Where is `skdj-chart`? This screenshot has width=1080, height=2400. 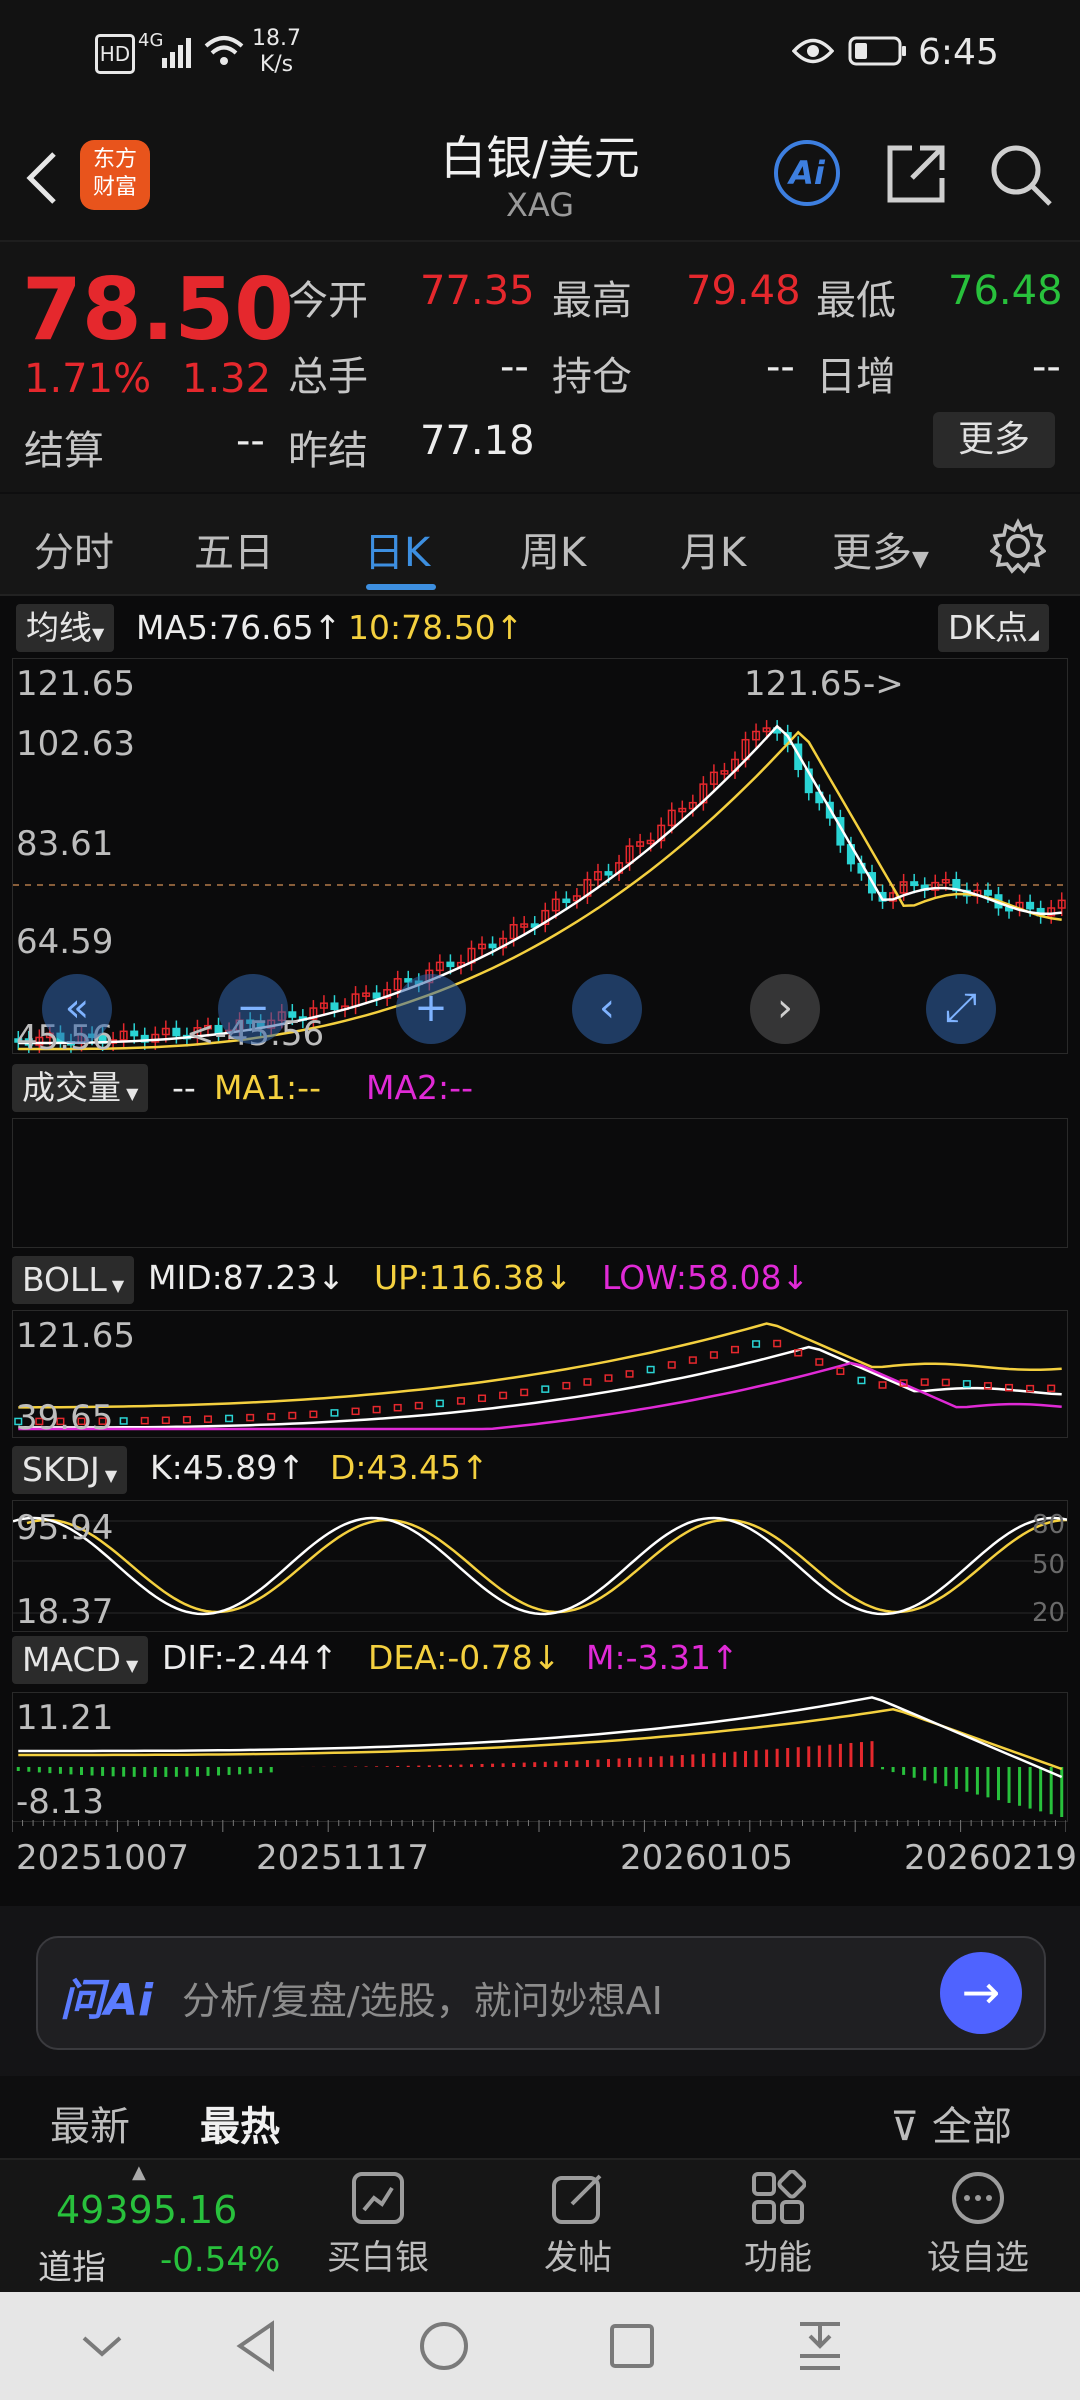 skdj-chart is located at coordinates (540, 1566).